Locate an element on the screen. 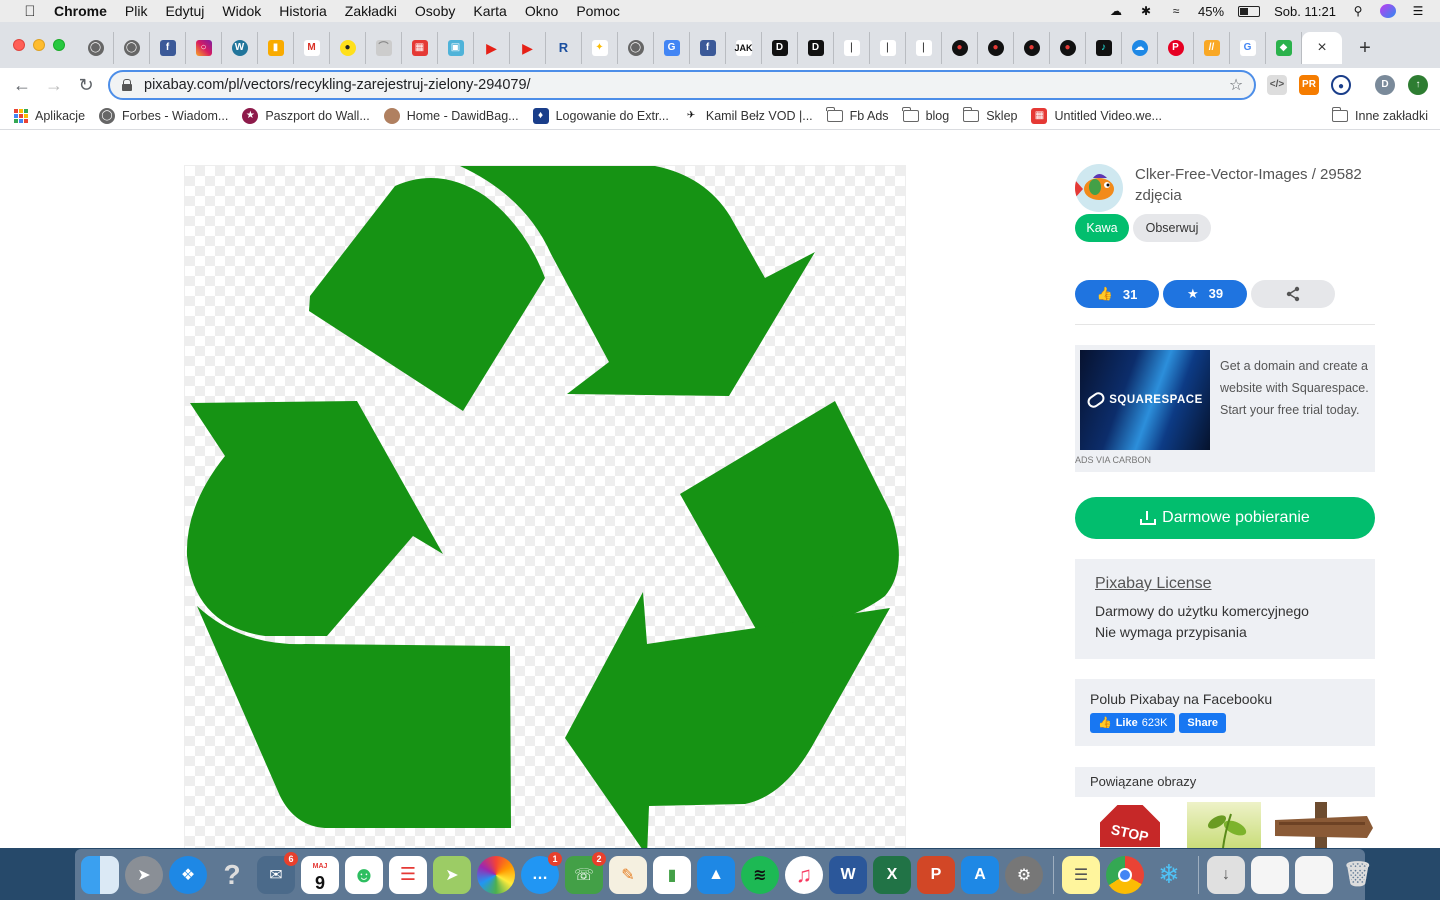  notification-center-icon: ☰ is located at coordinates (1418, 11).